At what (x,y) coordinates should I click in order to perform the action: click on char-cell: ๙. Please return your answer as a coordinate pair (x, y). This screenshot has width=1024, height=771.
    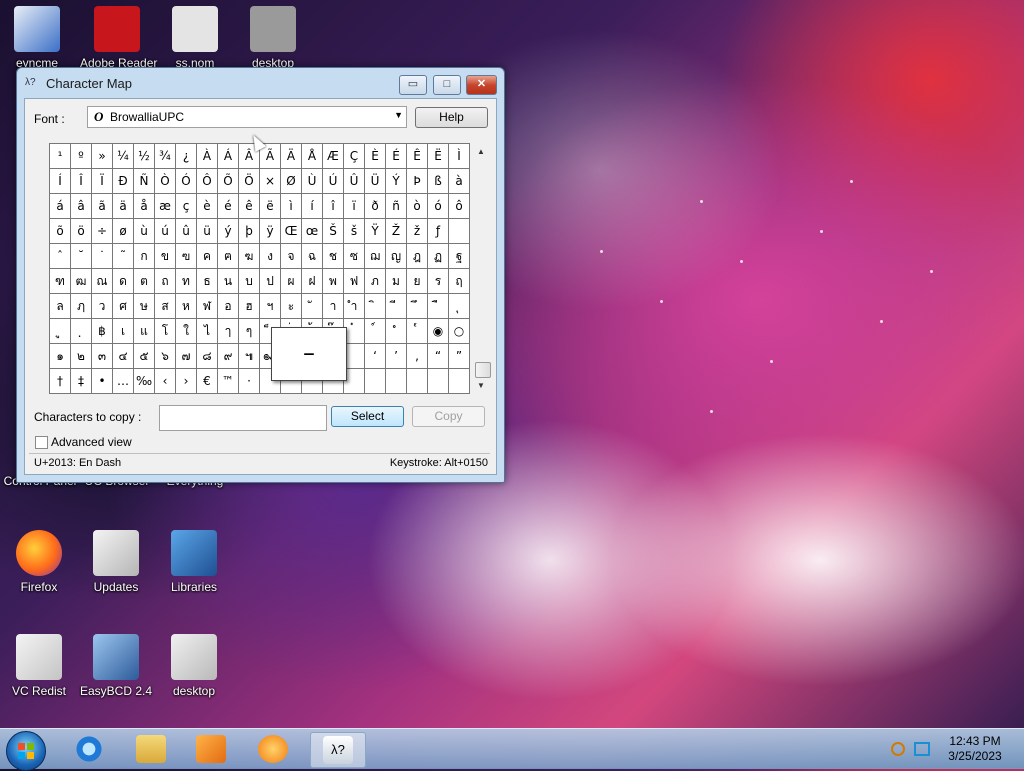
    Looking at the image, I should click on (228, 356).